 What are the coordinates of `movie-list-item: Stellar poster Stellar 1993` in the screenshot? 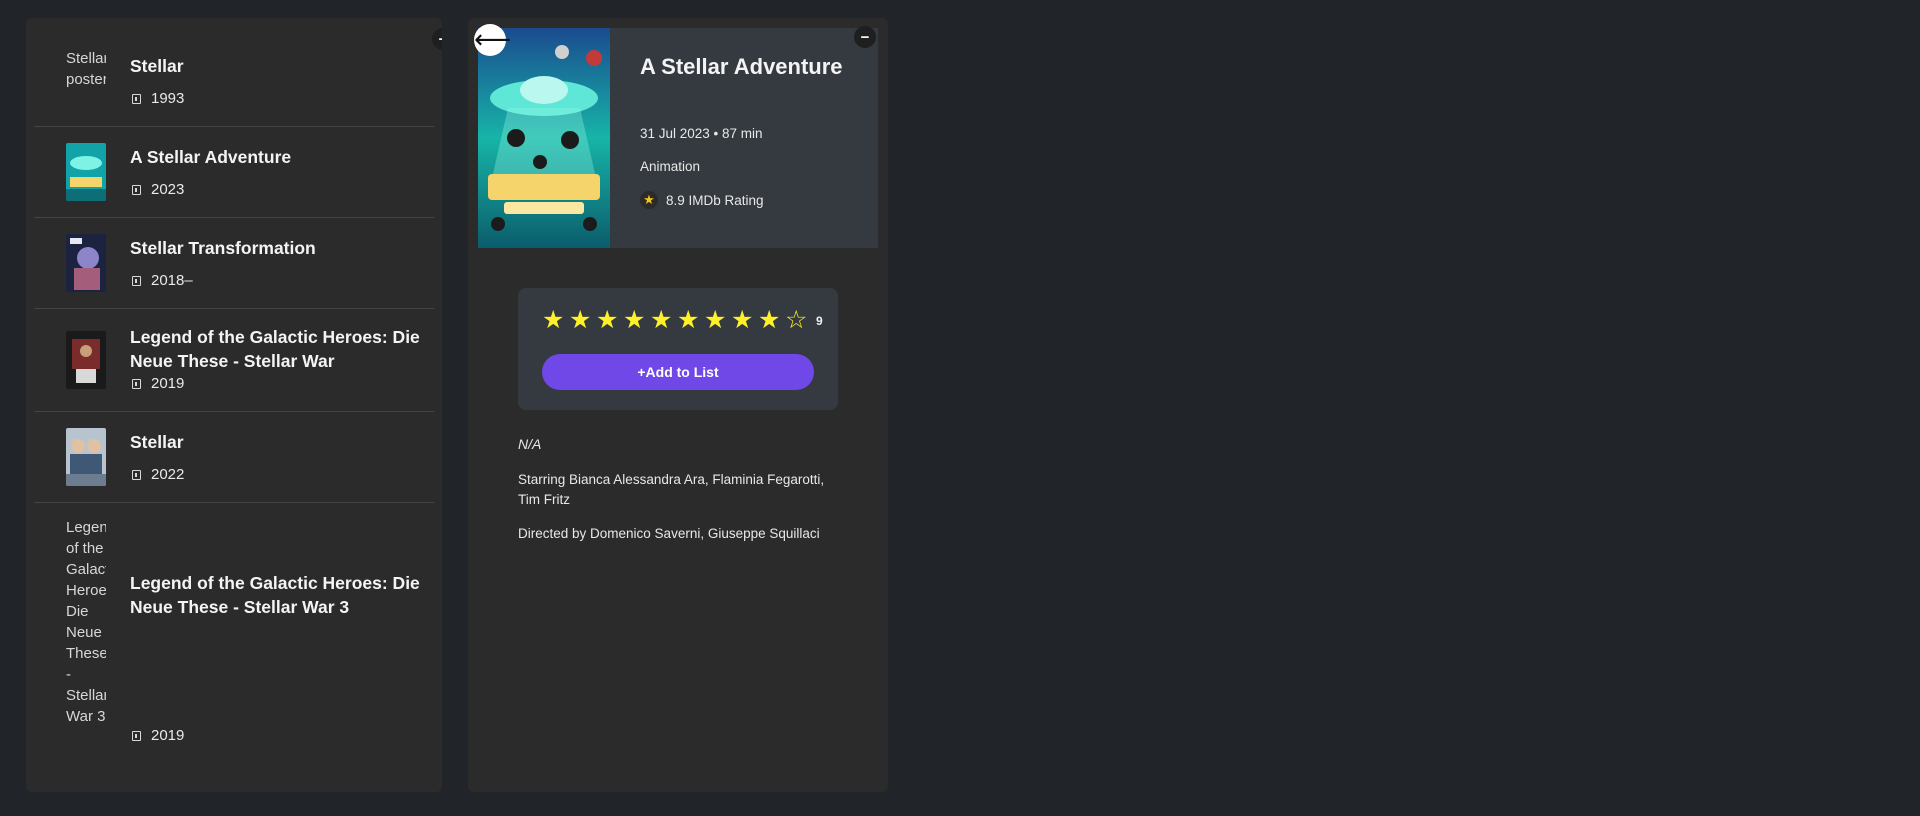 It's located at (234, 76).